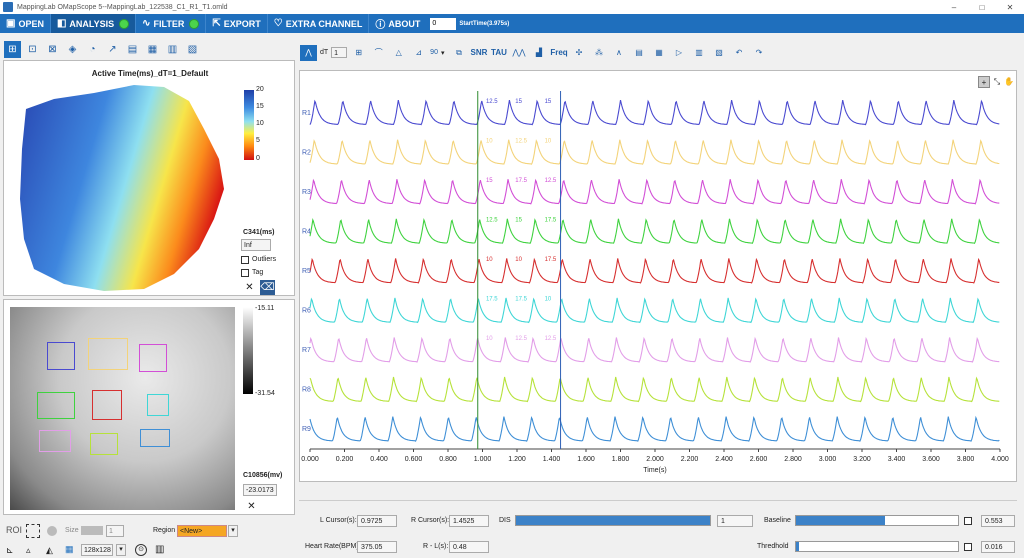  Describe the element at coordinates (14, 530) in the screenshot. I see `roi-button: ROI` at that location.